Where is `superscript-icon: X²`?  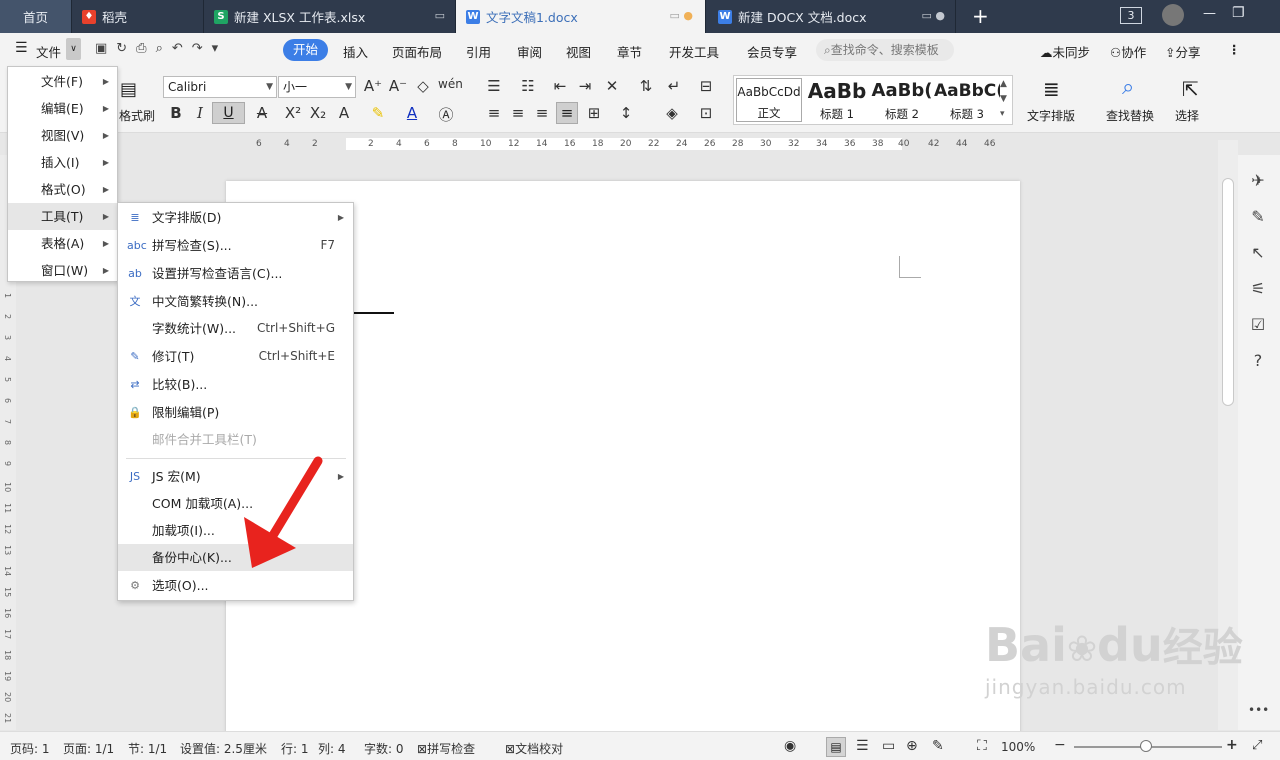
superscript-icon: X² is located at coordinates (293, 113).